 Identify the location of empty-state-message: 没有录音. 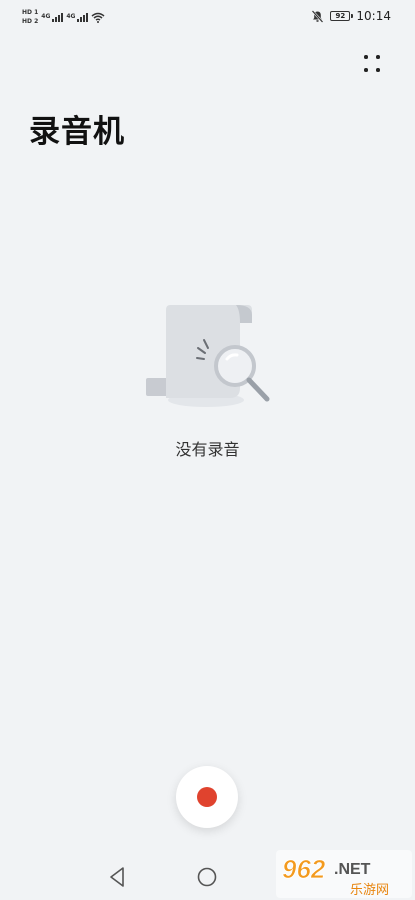
(207, 449).